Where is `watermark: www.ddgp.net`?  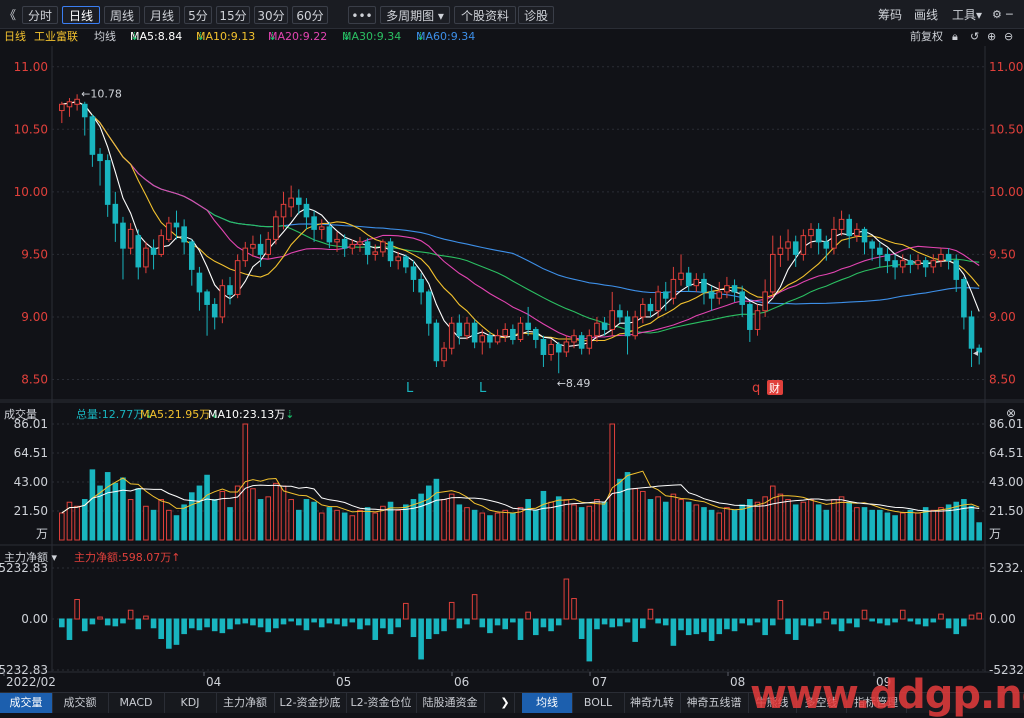
watermark: www.ddgp.net is located at coordinates (887, 695).